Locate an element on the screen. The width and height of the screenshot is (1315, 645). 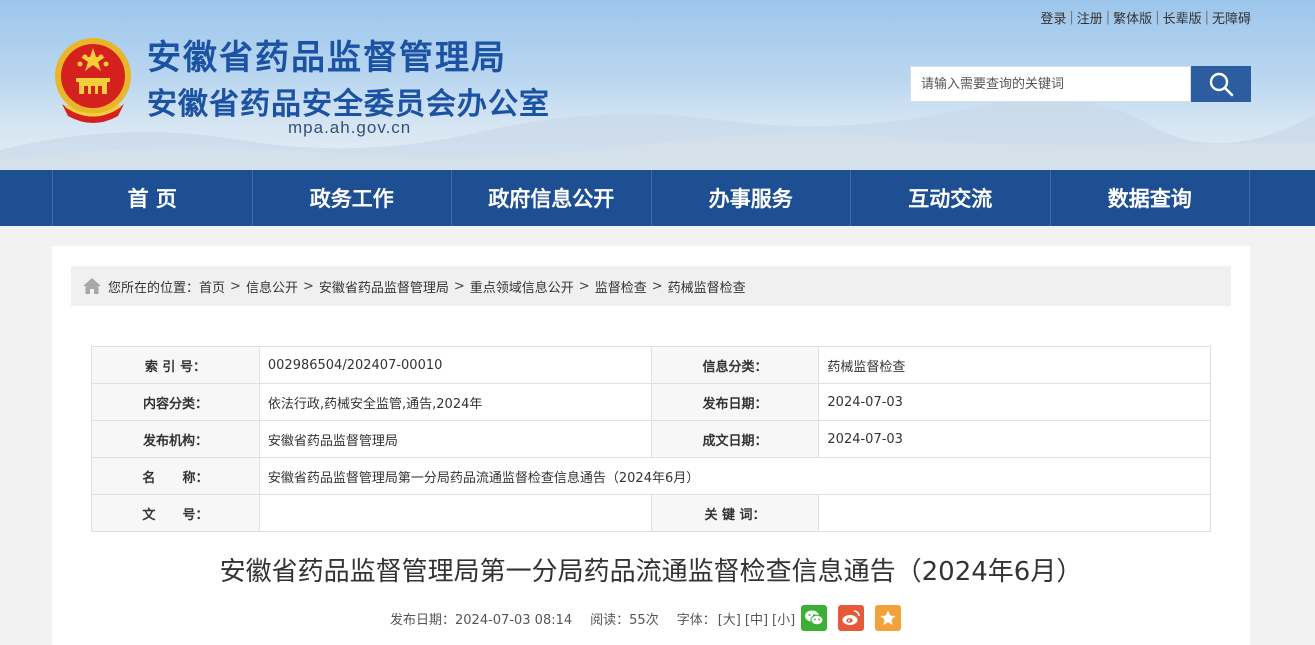
table-row: 发布机构： 安徽省药品监督管理局 成文日期： 2024-07-03 is located at coordinates (651, 439).